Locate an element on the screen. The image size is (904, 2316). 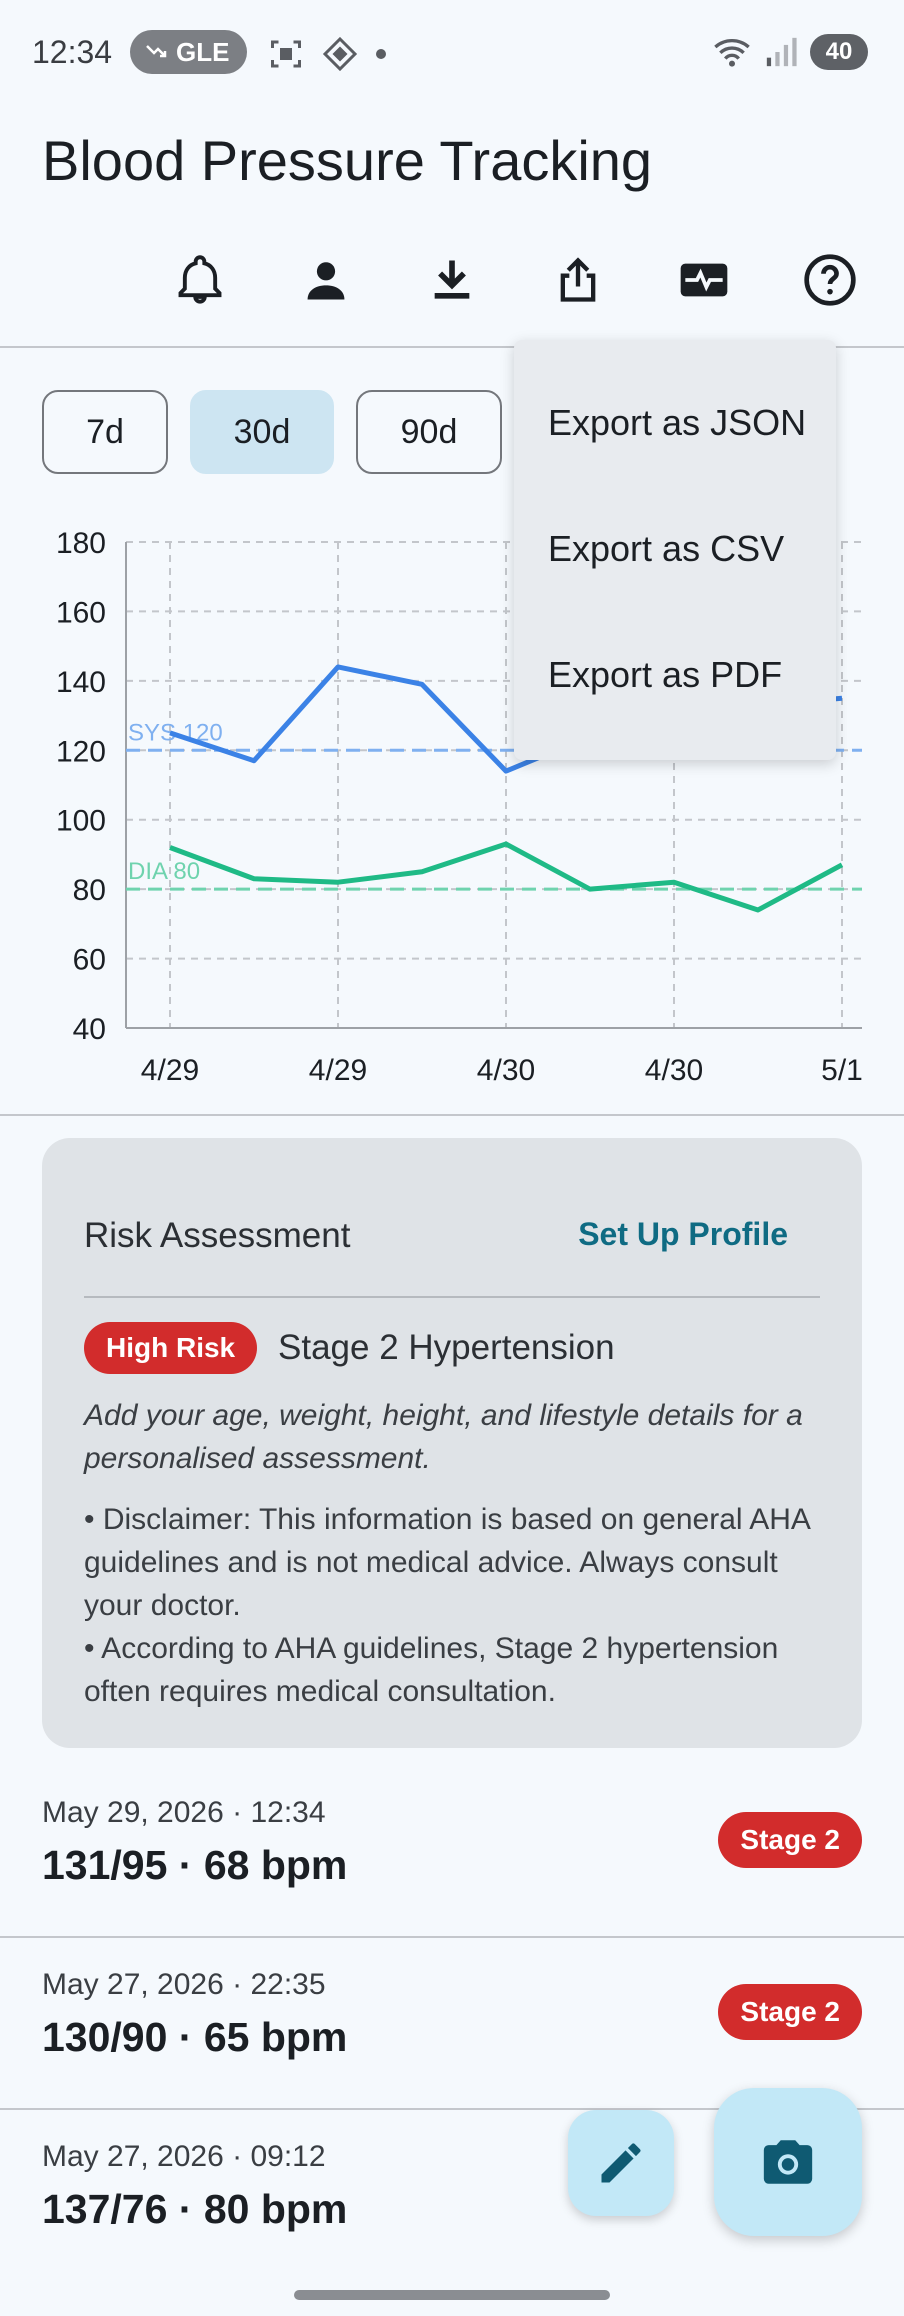
toolbar is located at coordinates (452, 280).